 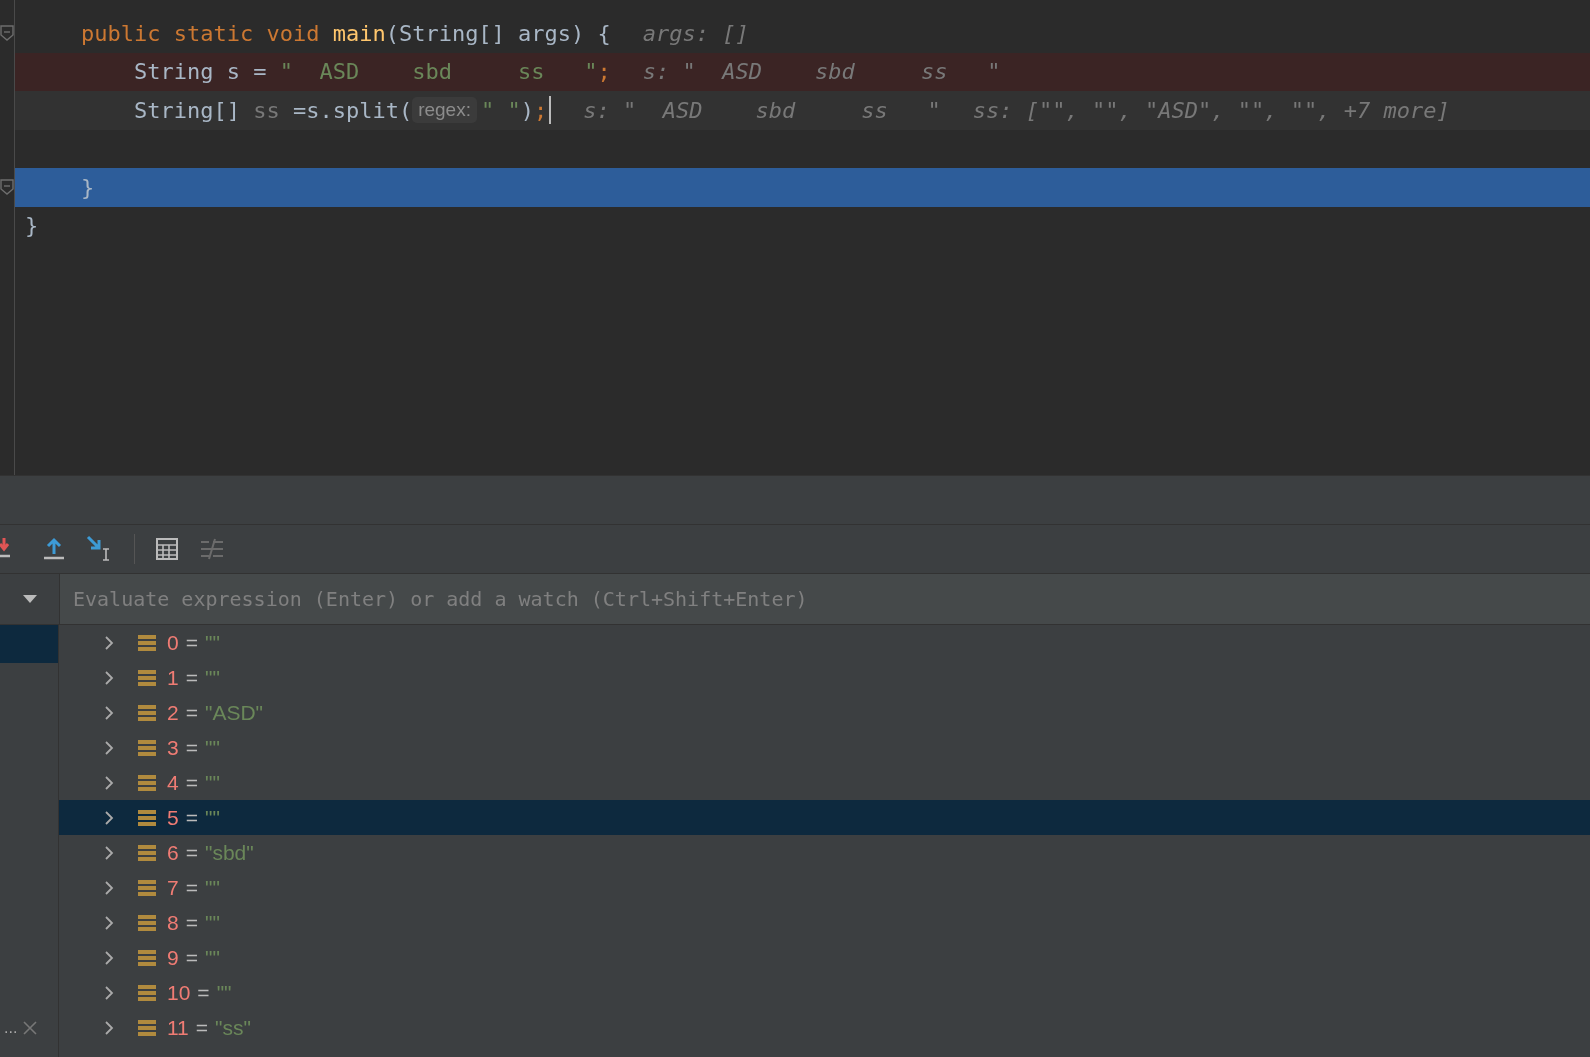 What do you see at coordinates (173, 922) in the screenshot?
I see `variable-index: 8` at bounding box center [173, 922].